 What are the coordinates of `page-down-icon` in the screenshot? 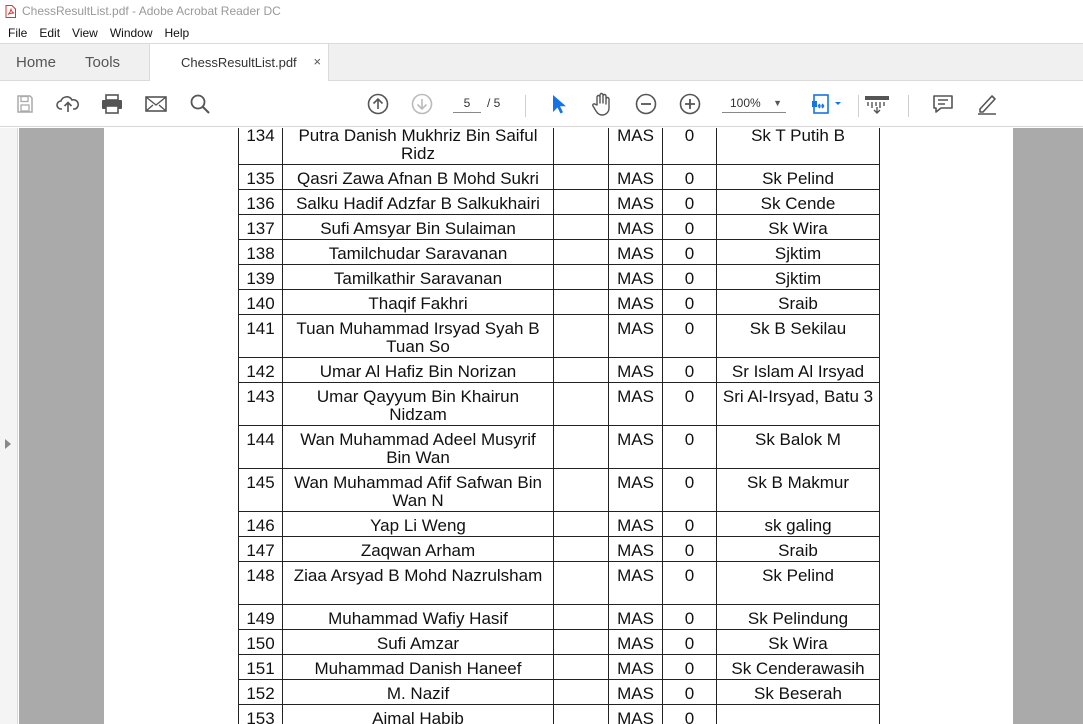 It's located at (422, 104).